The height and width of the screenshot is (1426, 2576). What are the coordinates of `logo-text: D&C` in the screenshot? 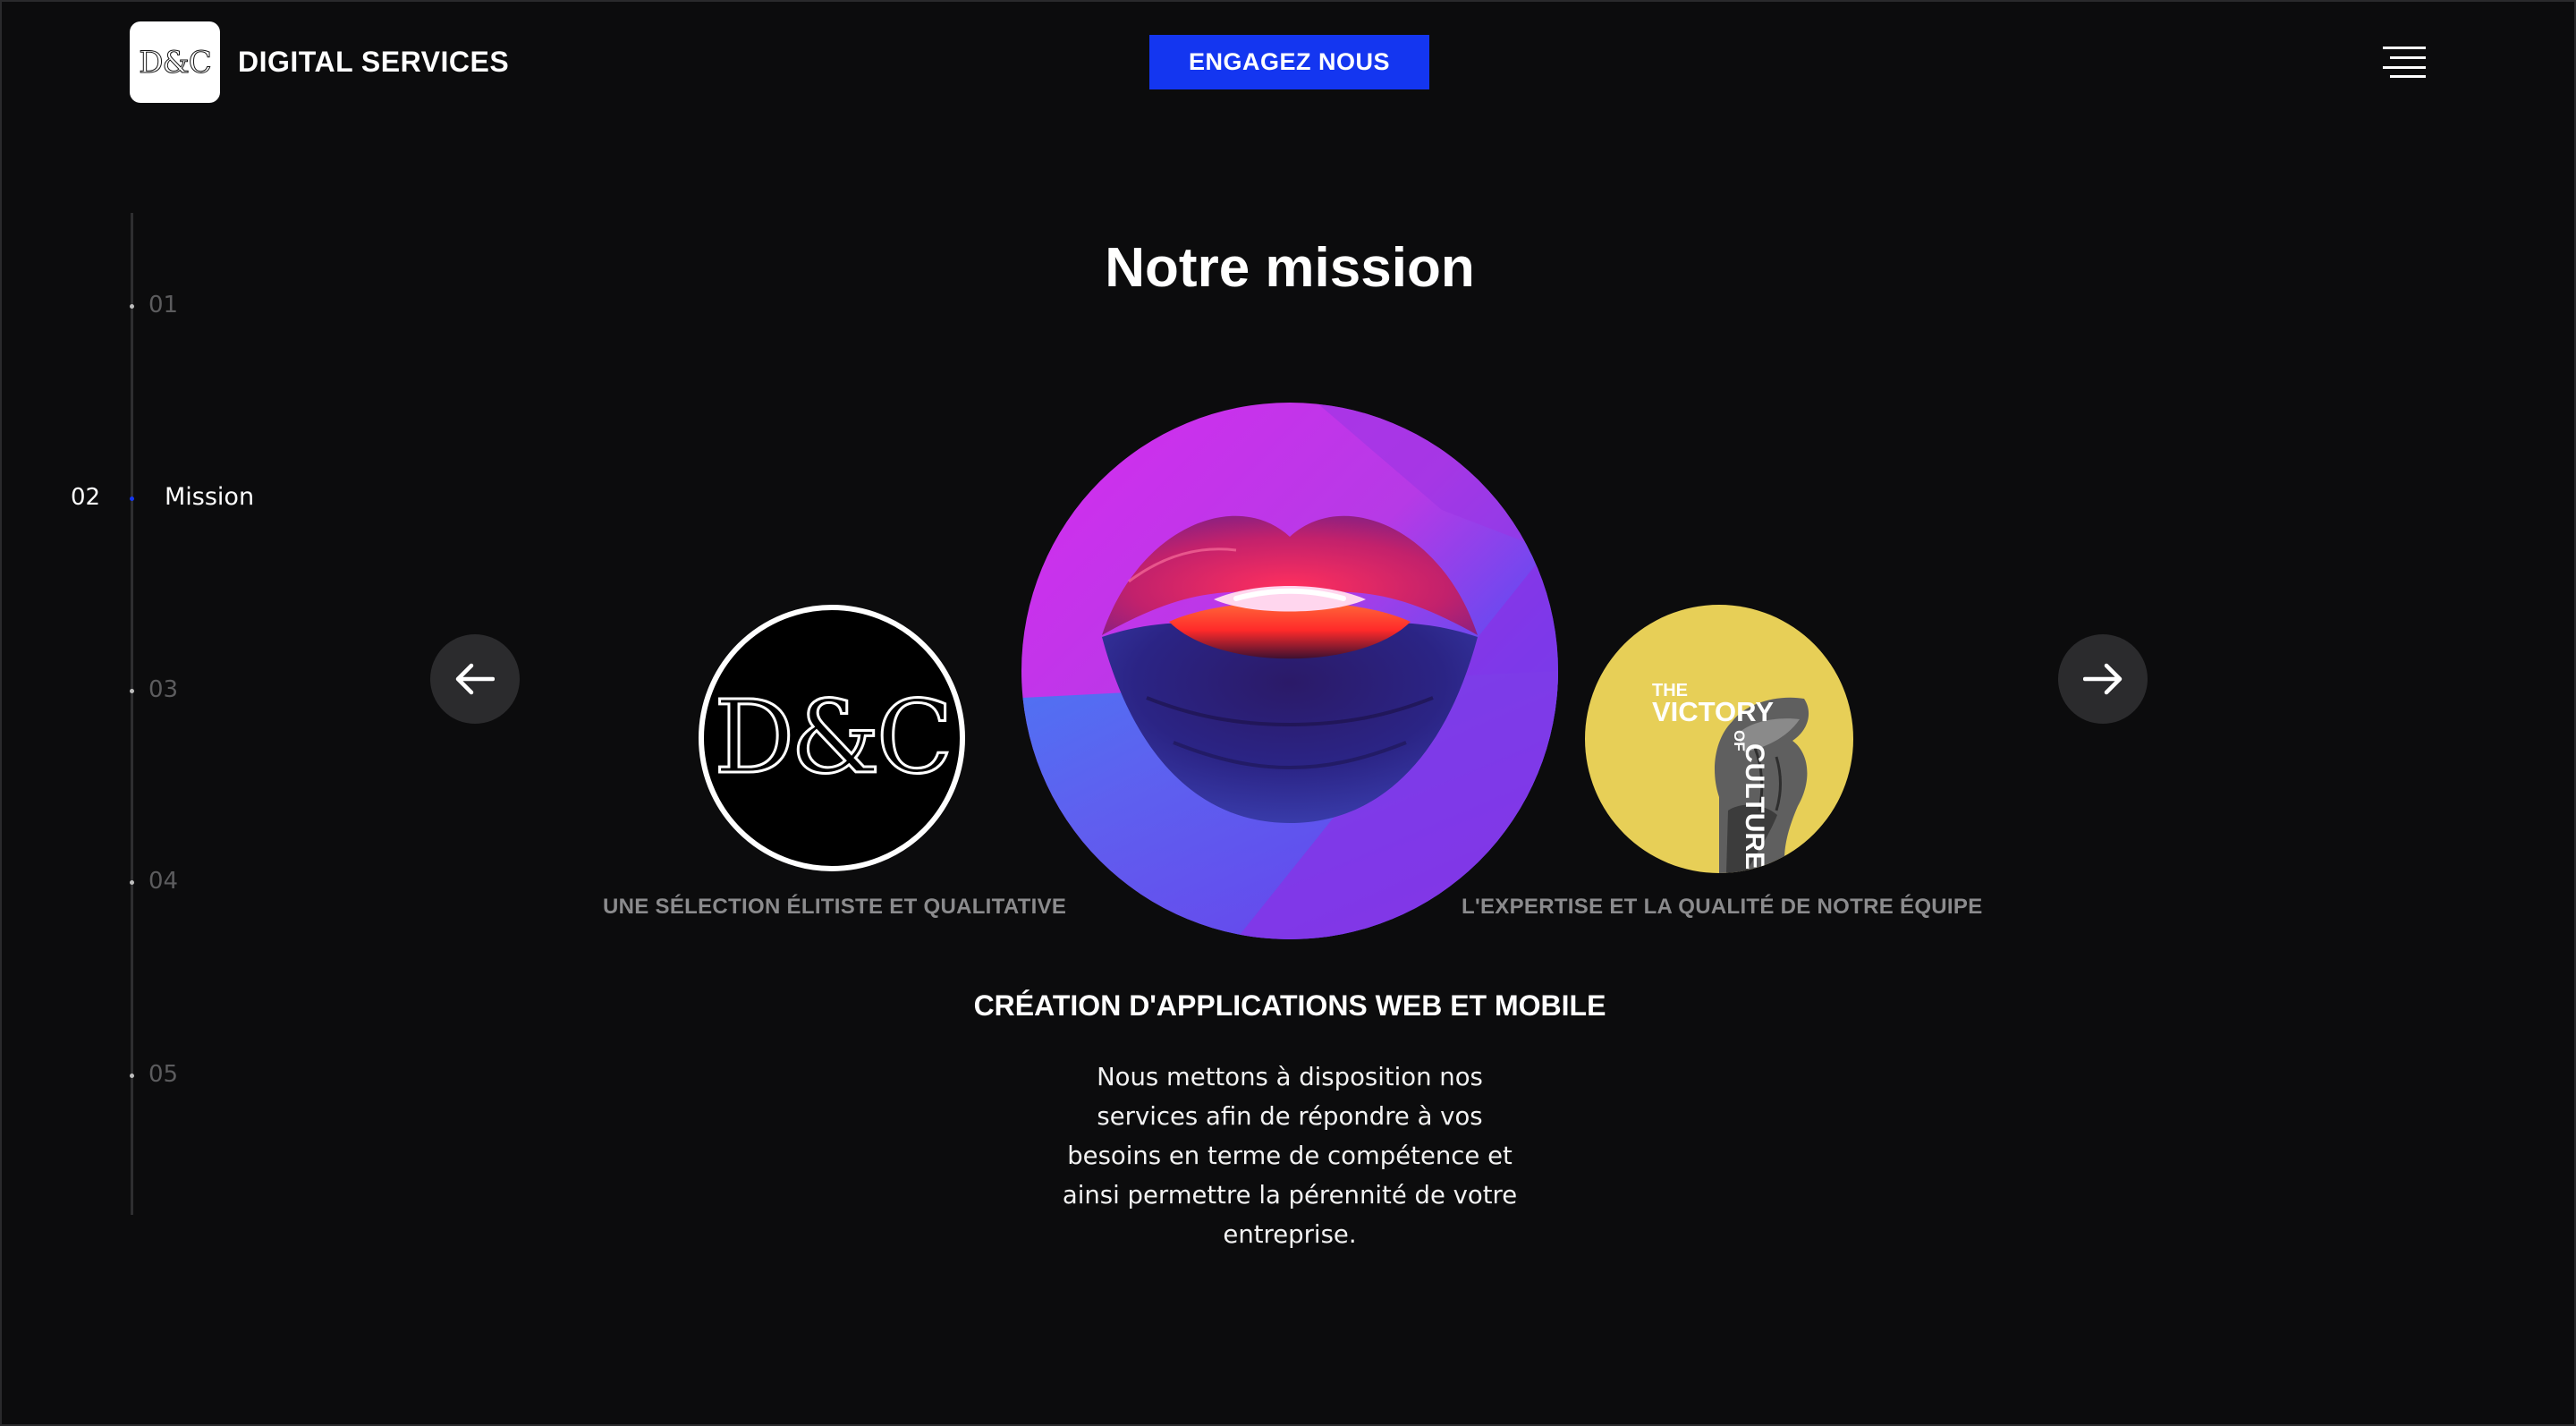 It's located at (176, 63).